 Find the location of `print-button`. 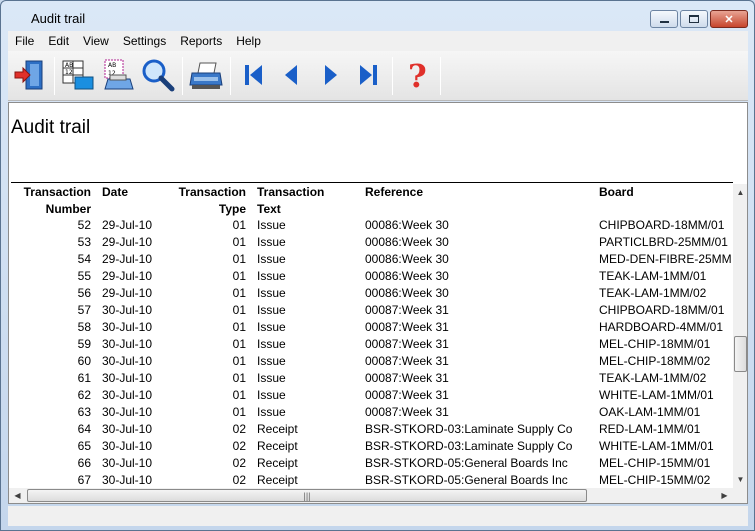

print-button is located at coordinates (206, 75).